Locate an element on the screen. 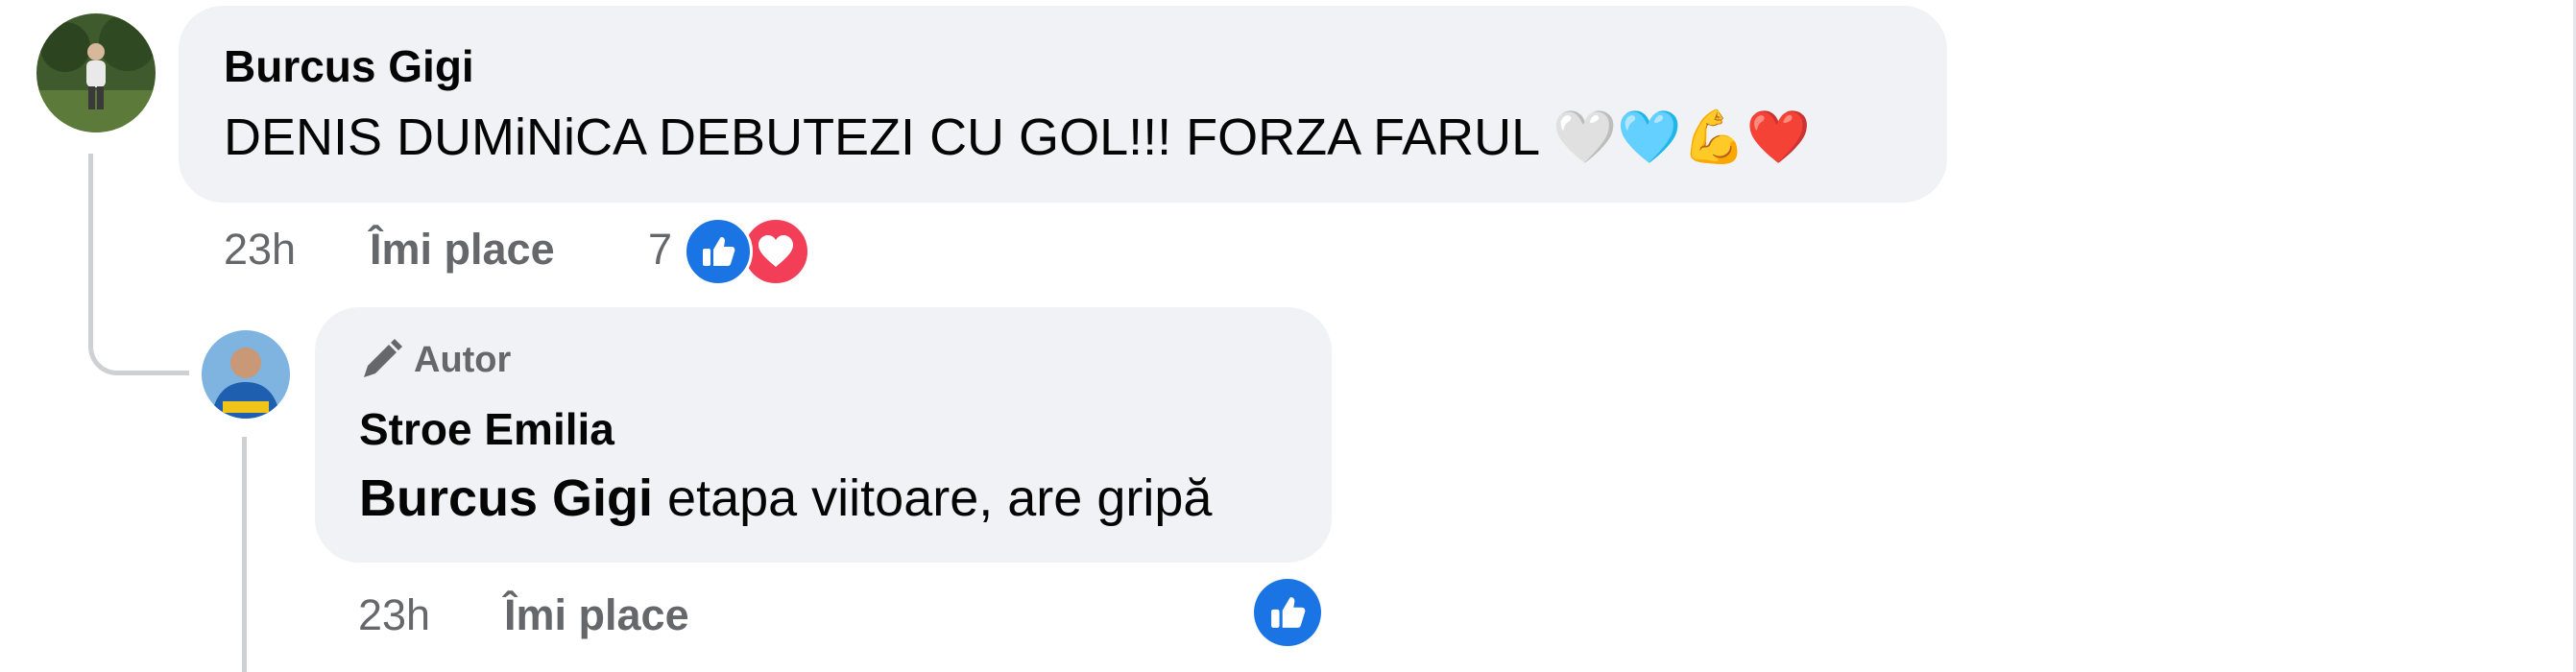 The width and height of the screenshot is (2576, 672). thumbs-up-icon is located at coordinates (1288, 612).